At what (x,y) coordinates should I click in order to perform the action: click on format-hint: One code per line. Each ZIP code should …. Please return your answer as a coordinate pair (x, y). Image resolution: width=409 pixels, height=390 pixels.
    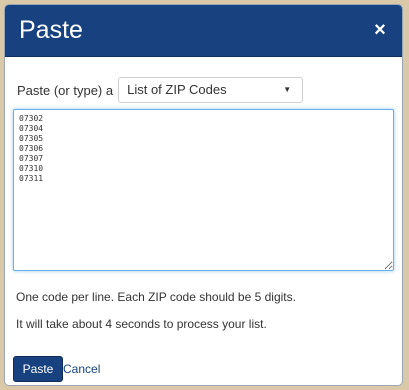
    Looking at the image, I should click on (156, 297).